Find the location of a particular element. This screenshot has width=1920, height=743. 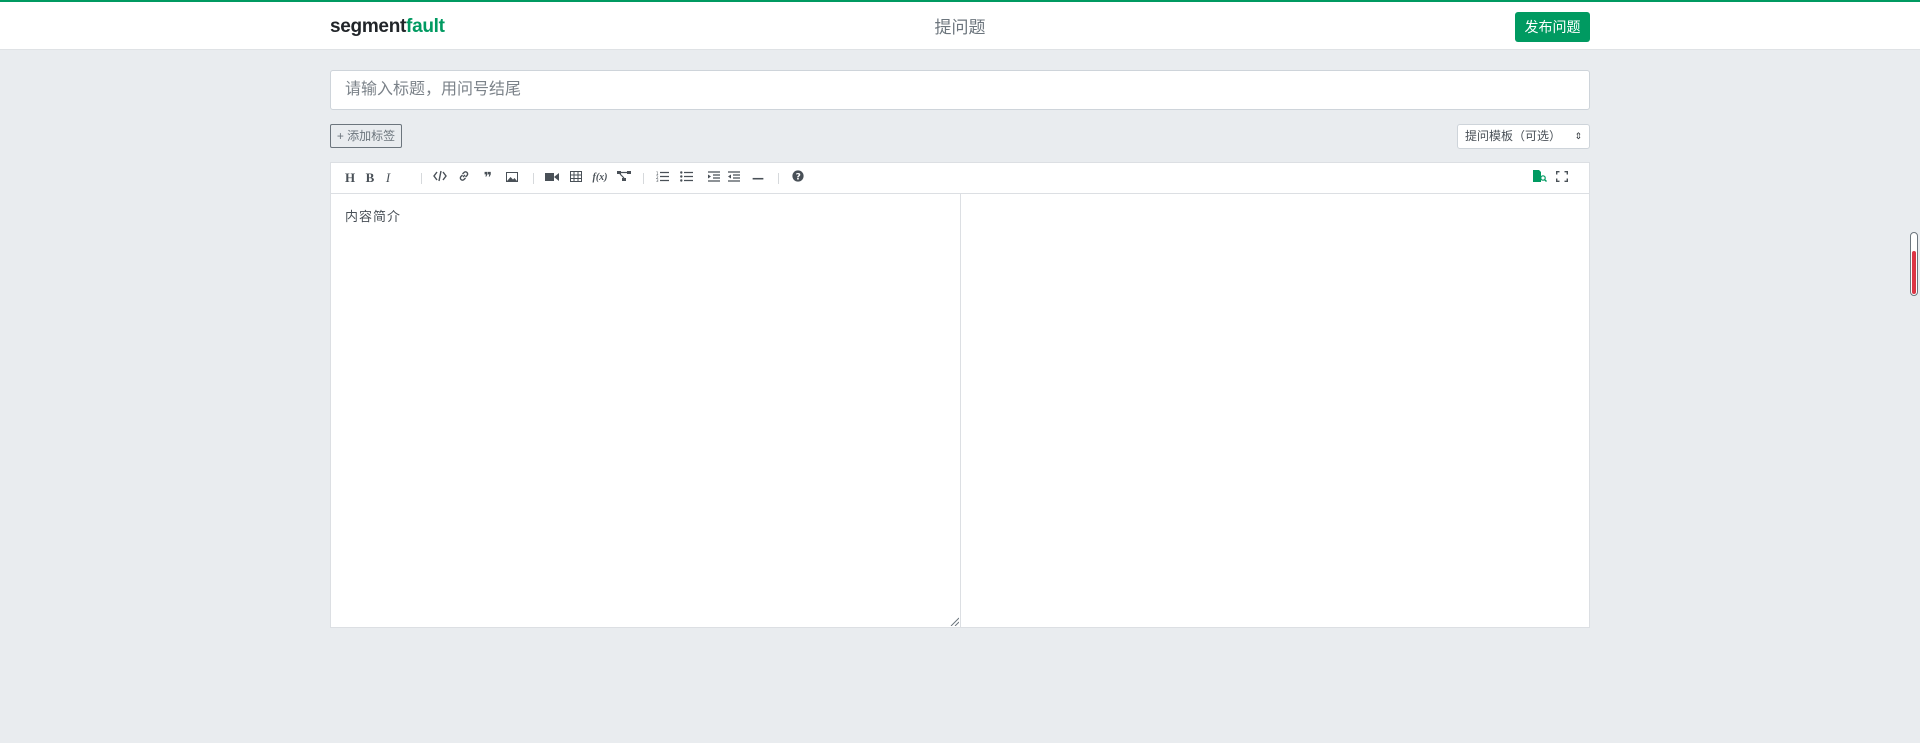

heading-icon: H is located at coordinates (350, 178).